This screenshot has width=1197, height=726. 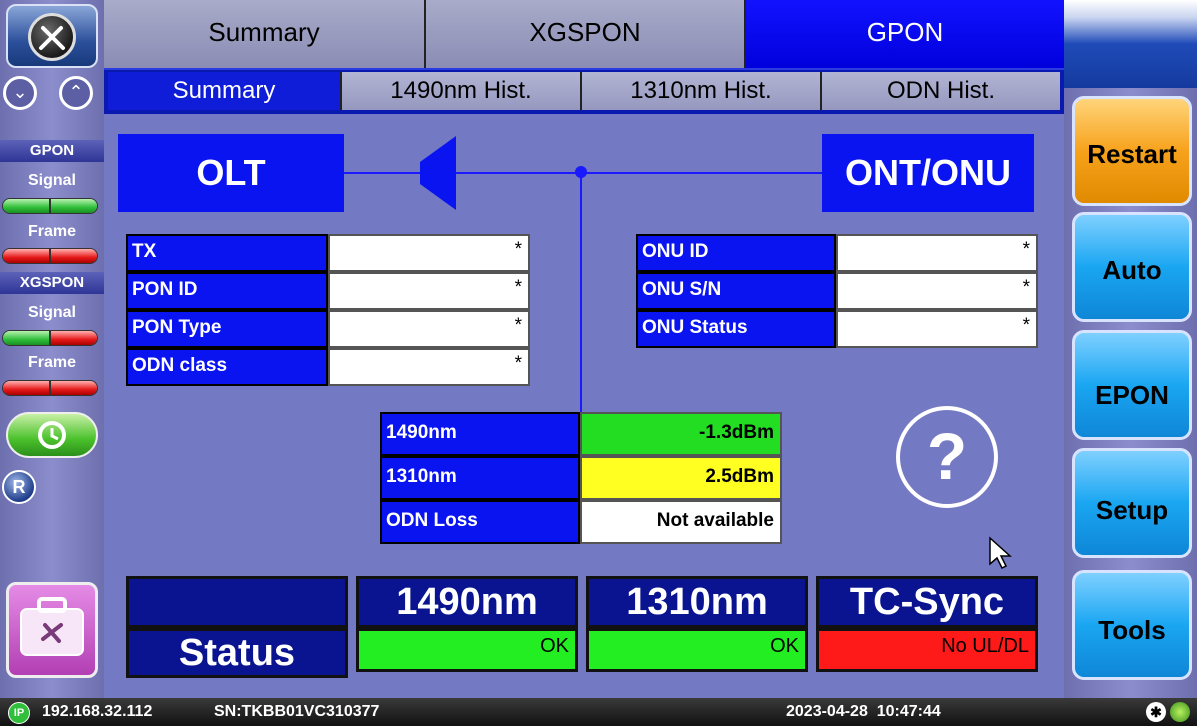 I want to click on power-row-1310: 1310nm 2.5dBm, so click(x=582, y=478).